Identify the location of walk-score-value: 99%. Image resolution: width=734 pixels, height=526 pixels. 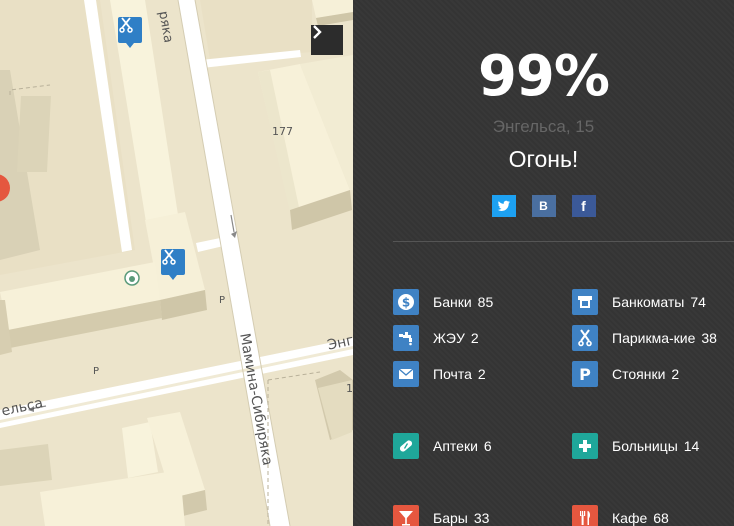
(543, 76).